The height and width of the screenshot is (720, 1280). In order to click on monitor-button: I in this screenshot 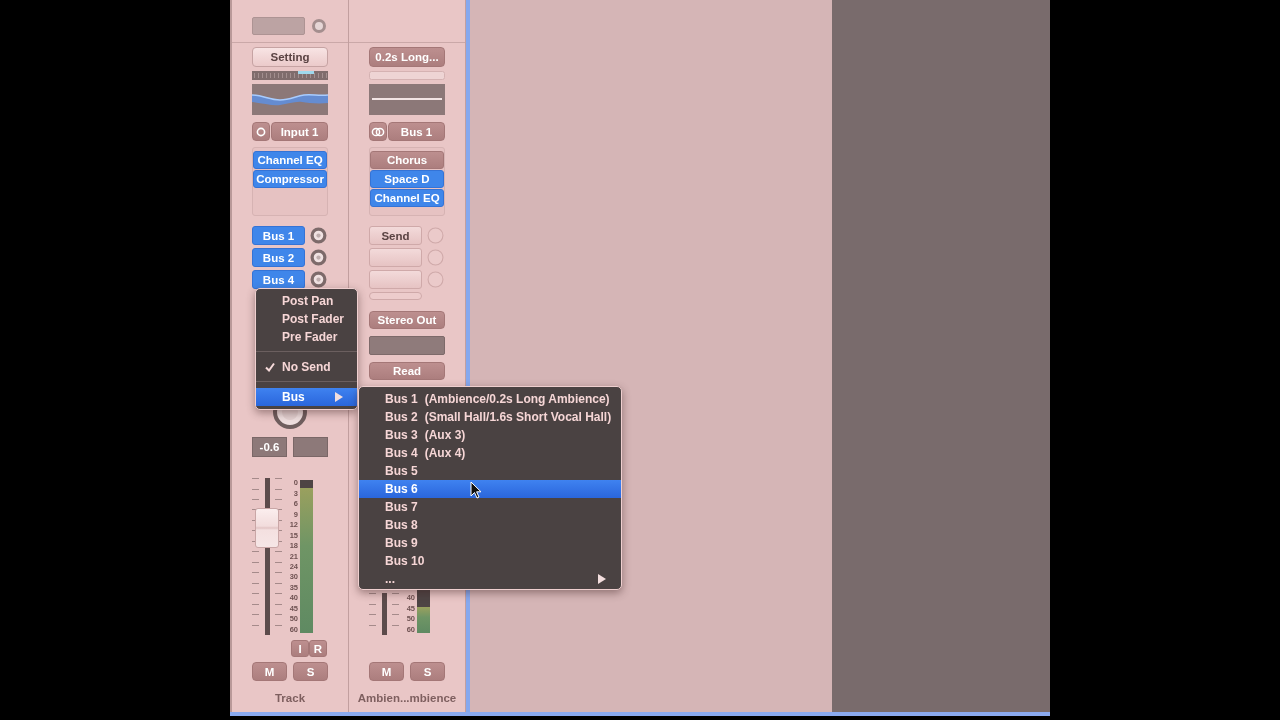, I will do `click(300, 648)`.